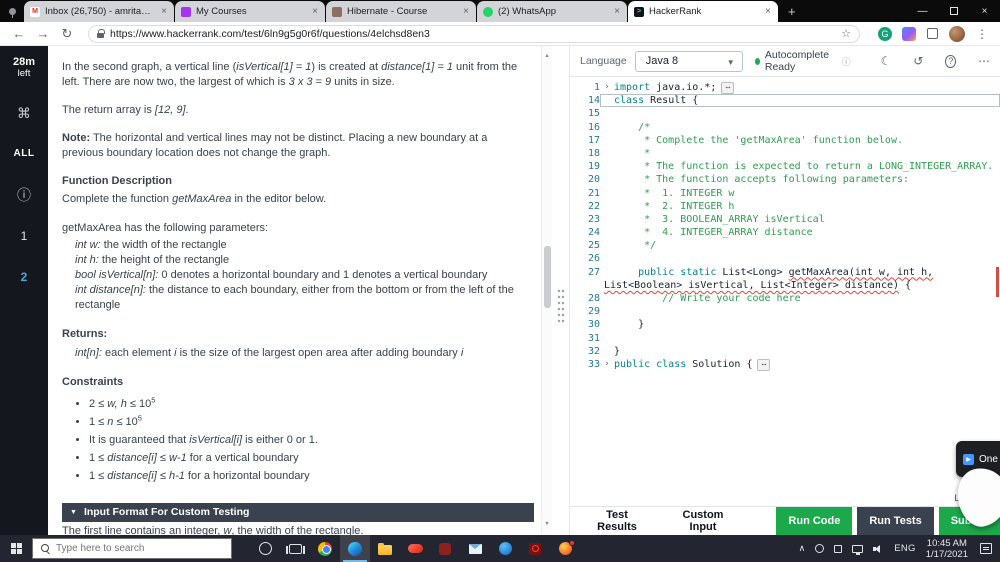 The image size is (1000, 562). Describe the element at coordinates (814, 521) in the screenshot. I see `run-code-button: Run Code` at that location.